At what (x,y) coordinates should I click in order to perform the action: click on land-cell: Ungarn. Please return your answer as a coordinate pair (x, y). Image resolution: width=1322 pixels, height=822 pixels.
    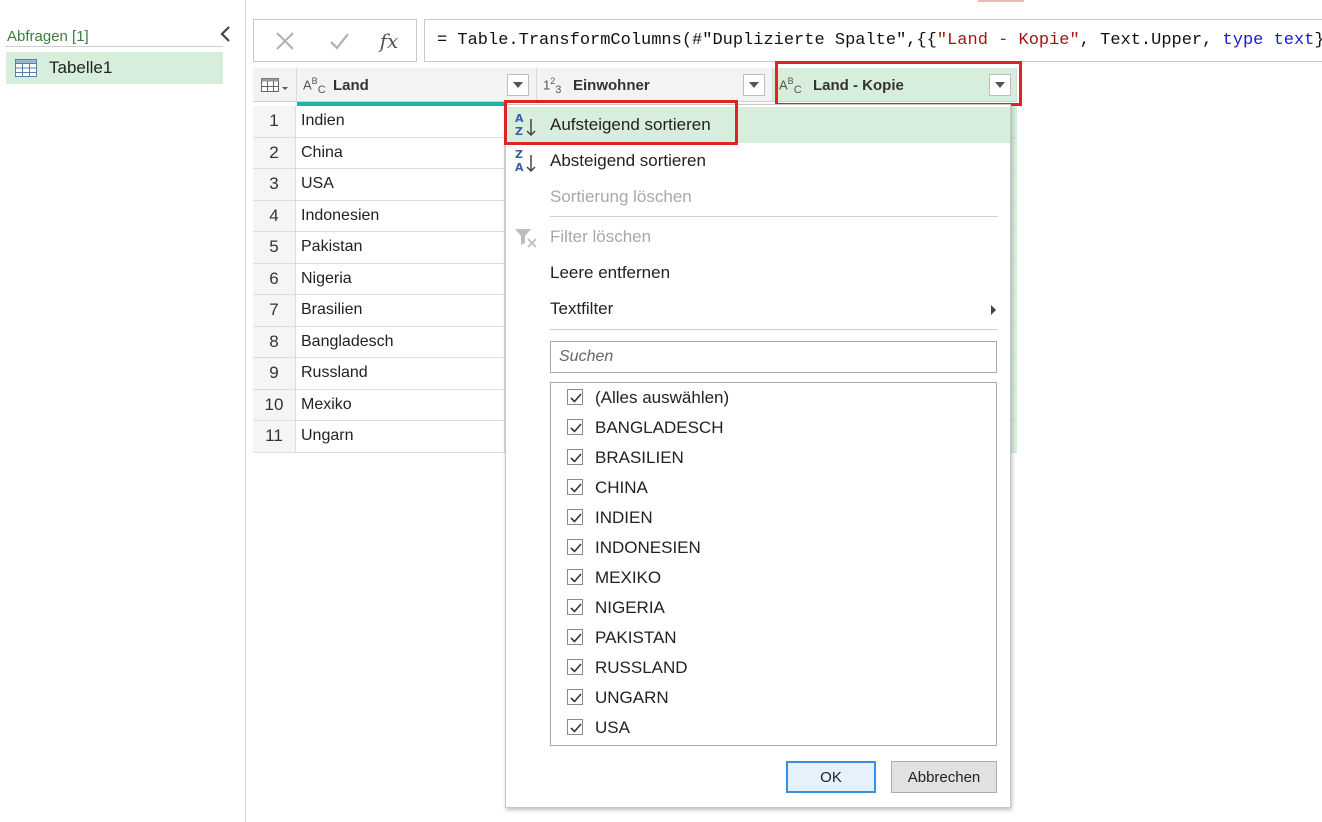
    Looking at the image, I should click on (327, 436).